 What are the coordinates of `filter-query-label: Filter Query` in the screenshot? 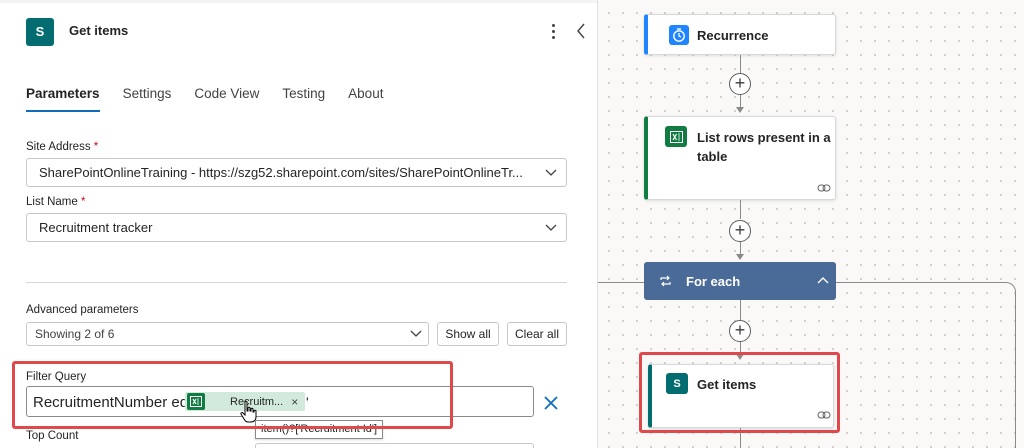 It's located at (56, 377).